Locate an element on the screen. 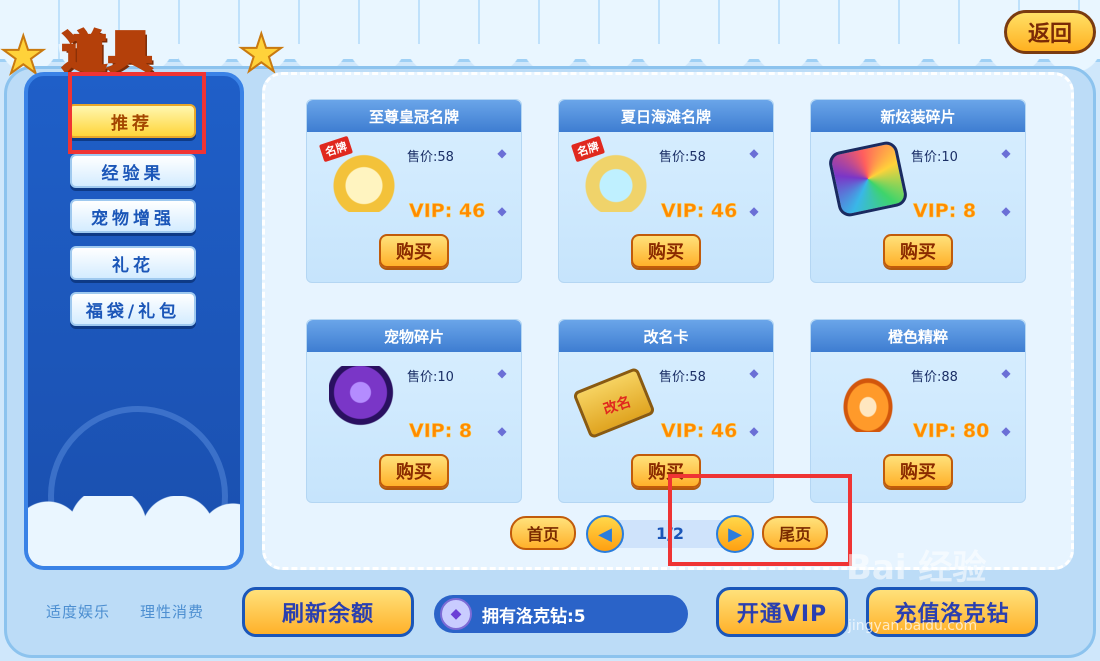 The width and height of the screenshot is (1100, 661). page-indicator: 1/2 is located at coordinates (670, 533).